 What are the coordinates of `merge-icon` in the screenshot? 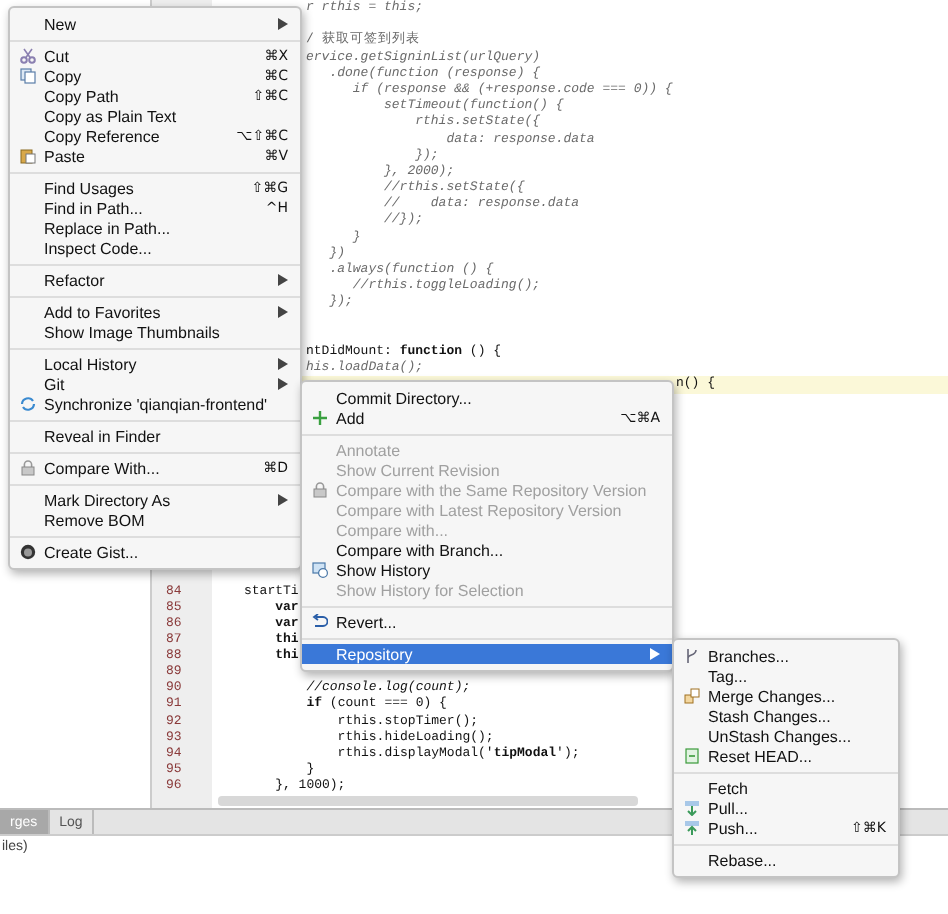 It's located at (692, 696).